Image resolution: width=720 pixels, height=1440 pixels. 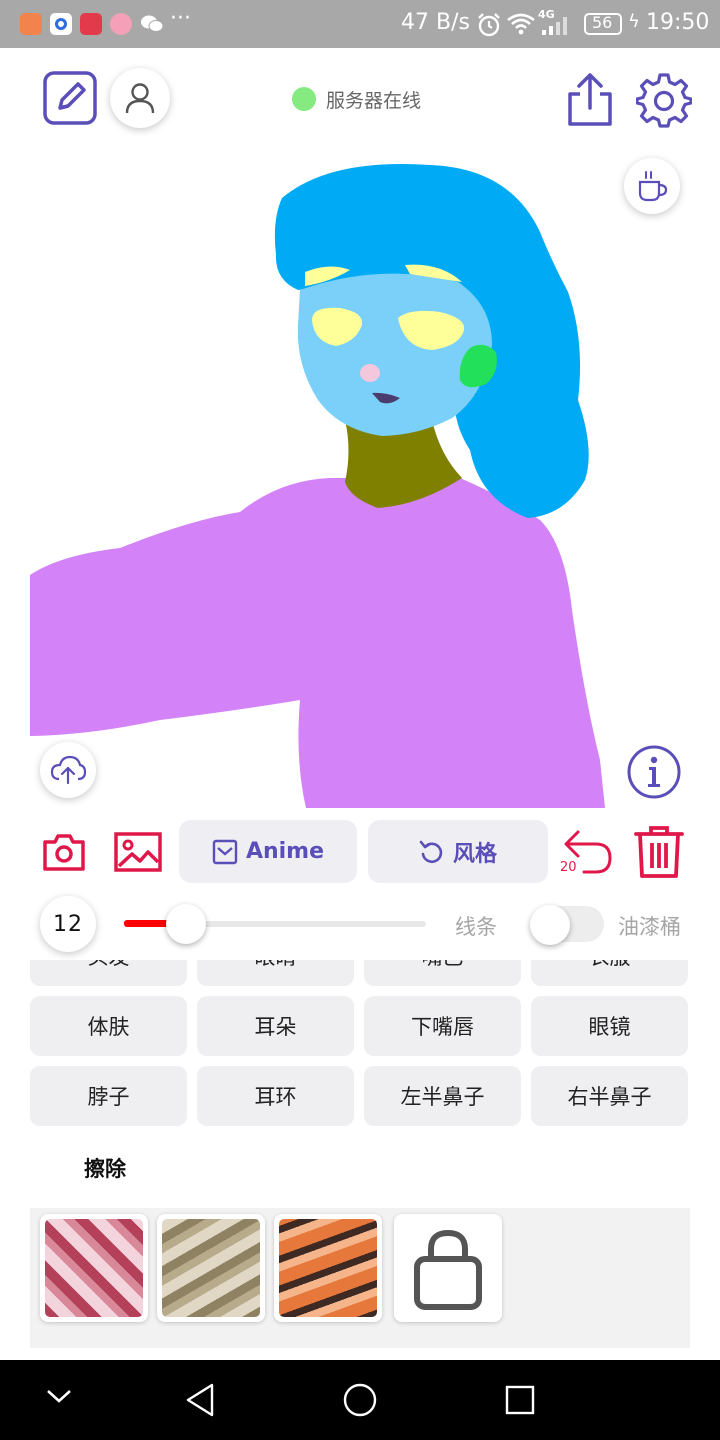 I want to click on server-status-text: 服务器在线, so click(x=374, y=100).